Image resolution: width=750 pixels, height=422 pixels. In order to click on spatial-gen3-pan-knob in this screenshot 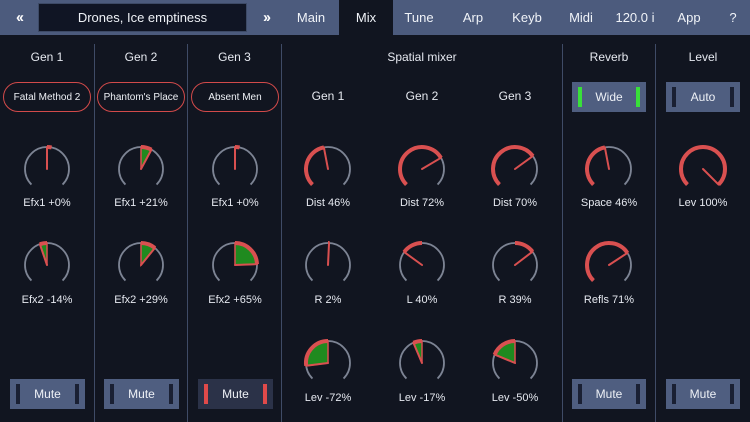, I will do `click(515, 265)`.